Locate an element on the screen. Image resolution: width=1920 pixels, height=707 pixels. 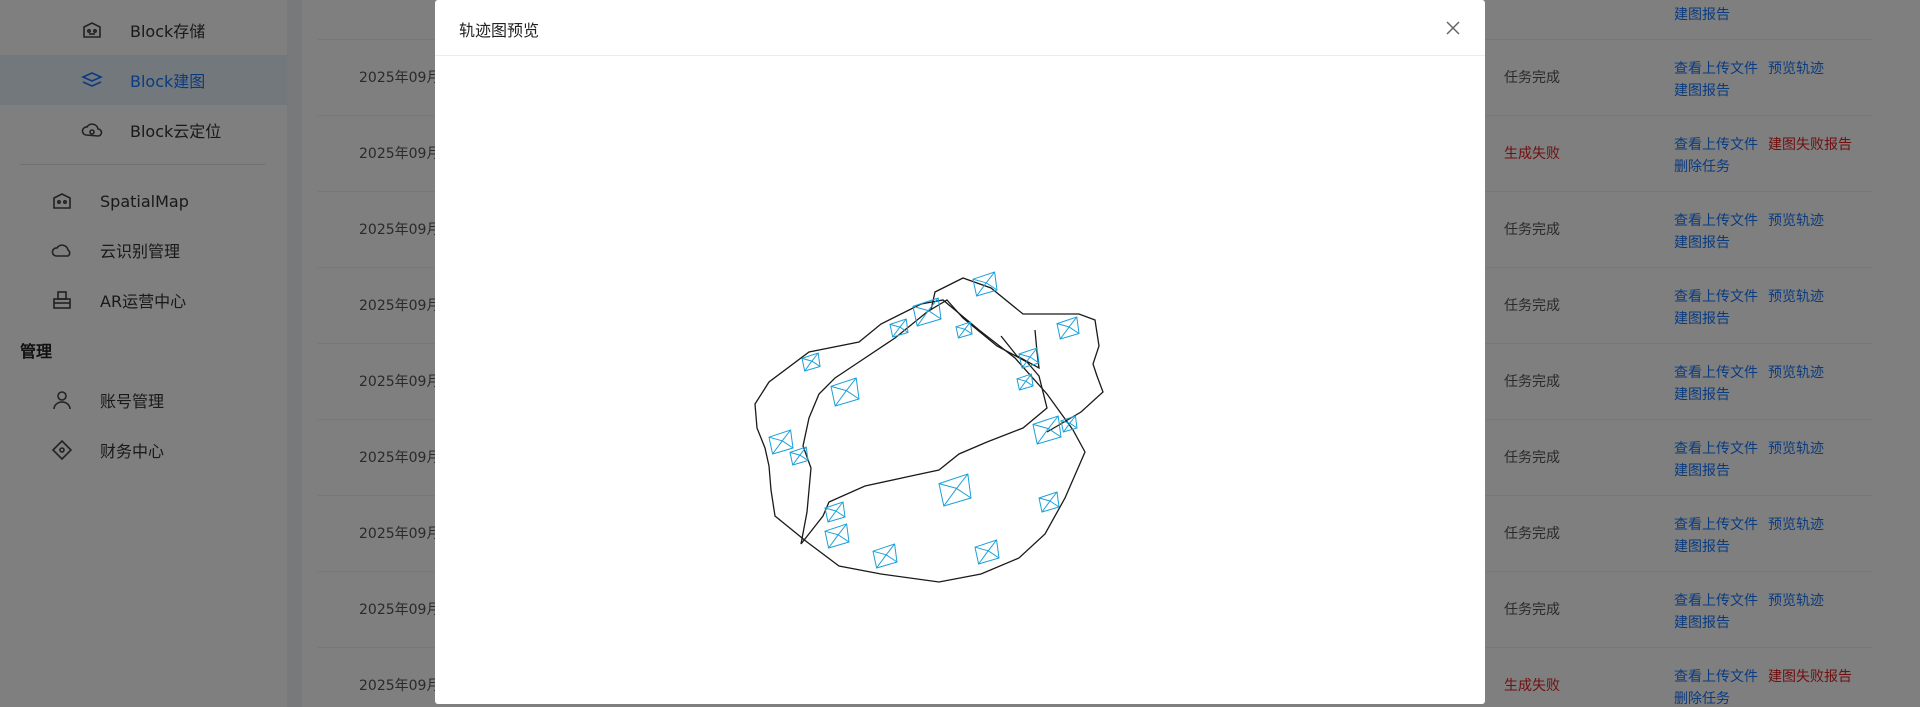
trajectory-graph is located at coordinates (929, 427).